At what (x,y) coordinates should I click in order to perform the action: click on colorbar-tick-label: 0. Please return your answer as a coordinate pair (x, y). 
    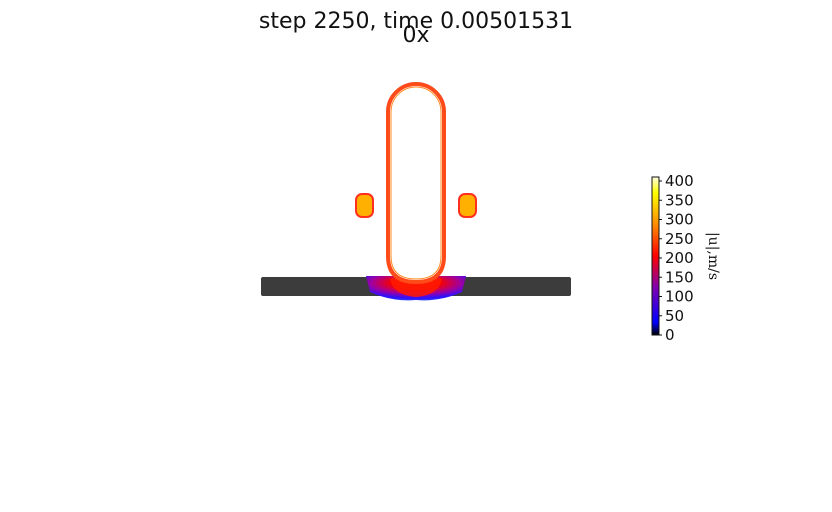
    Looking at the image, I should click on (670, 335).